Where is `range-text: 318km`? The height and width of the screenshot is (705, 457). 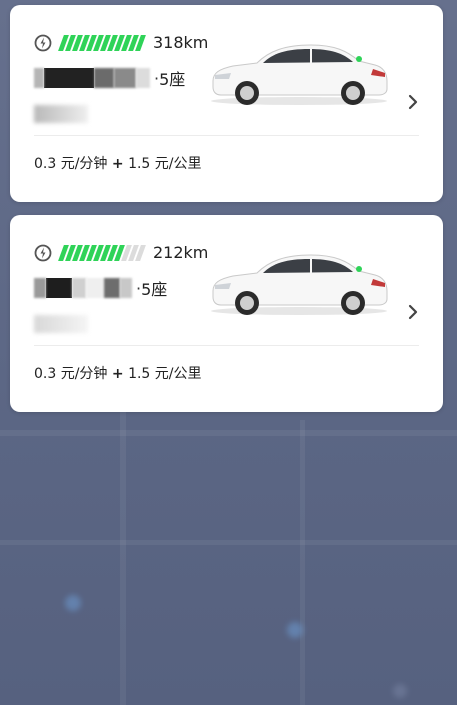
range-text: 318km is located at coordinates (181, 42).